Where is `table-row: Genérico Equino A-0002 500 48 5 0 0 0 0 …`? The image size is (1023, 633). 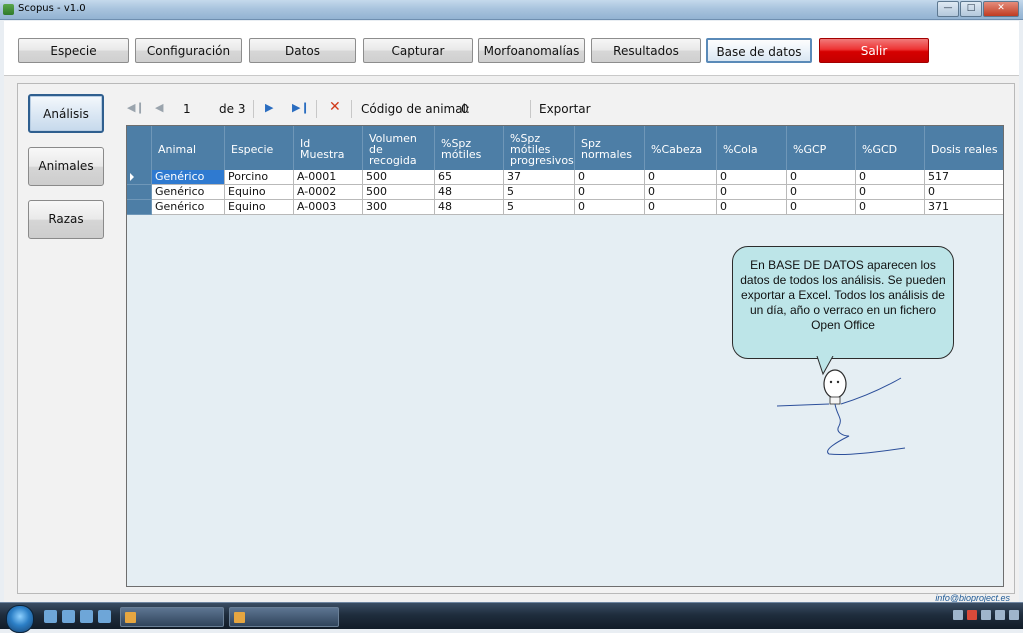
table-row: Genérico Equino A-0002 500 48 5 0 0 0 0 … is located at coordinates (565, 192).